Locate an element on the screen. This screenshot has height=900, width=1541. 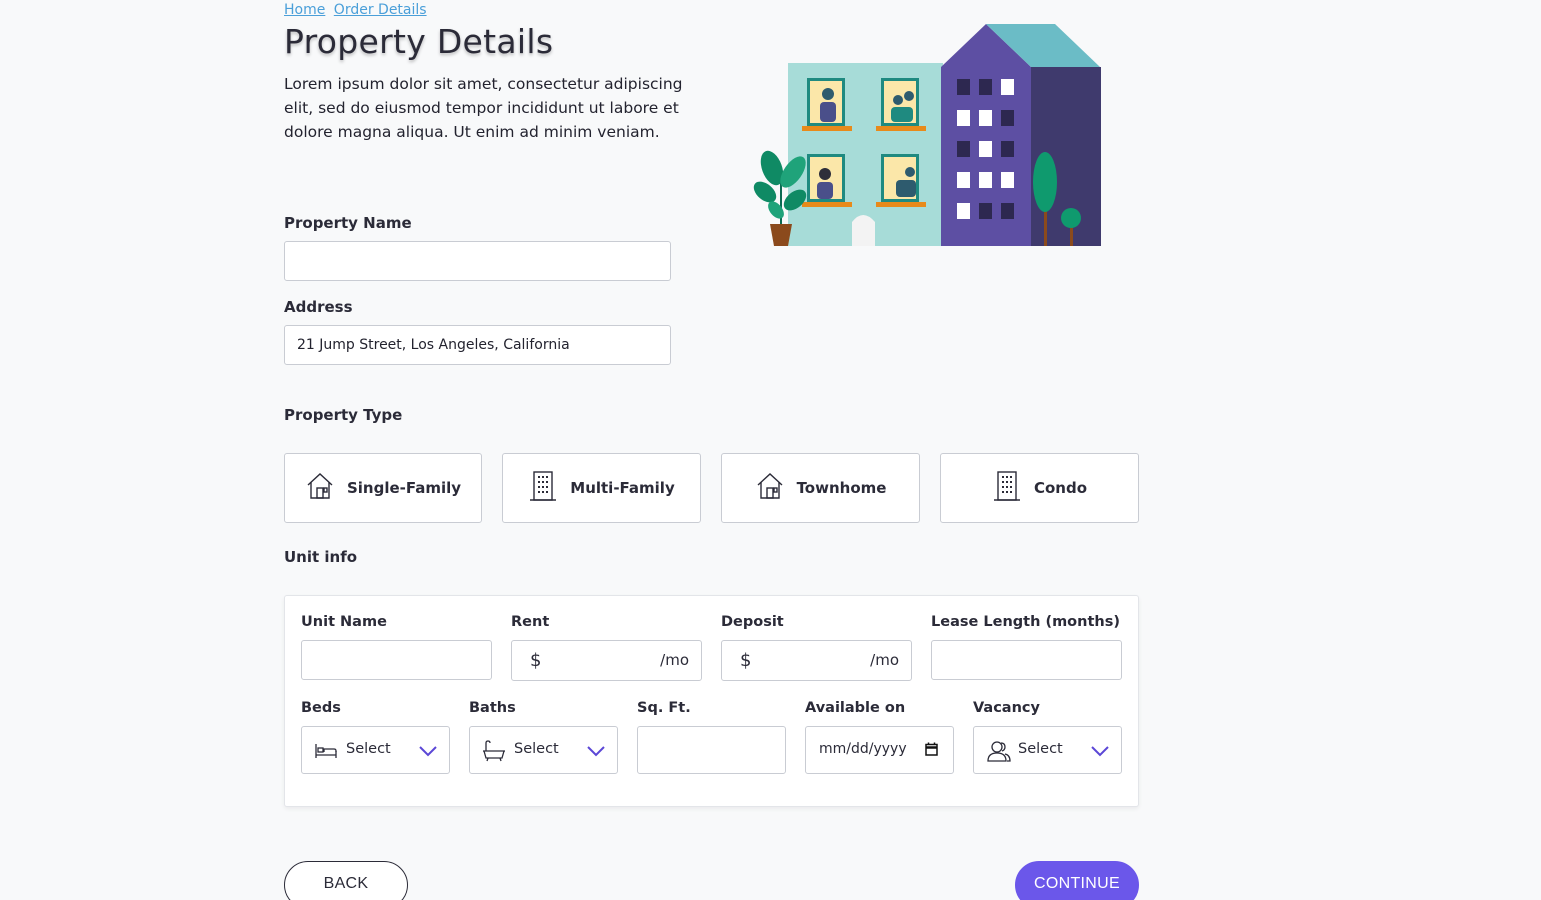
beds-label: Beds is located at coordinates (321, 708).